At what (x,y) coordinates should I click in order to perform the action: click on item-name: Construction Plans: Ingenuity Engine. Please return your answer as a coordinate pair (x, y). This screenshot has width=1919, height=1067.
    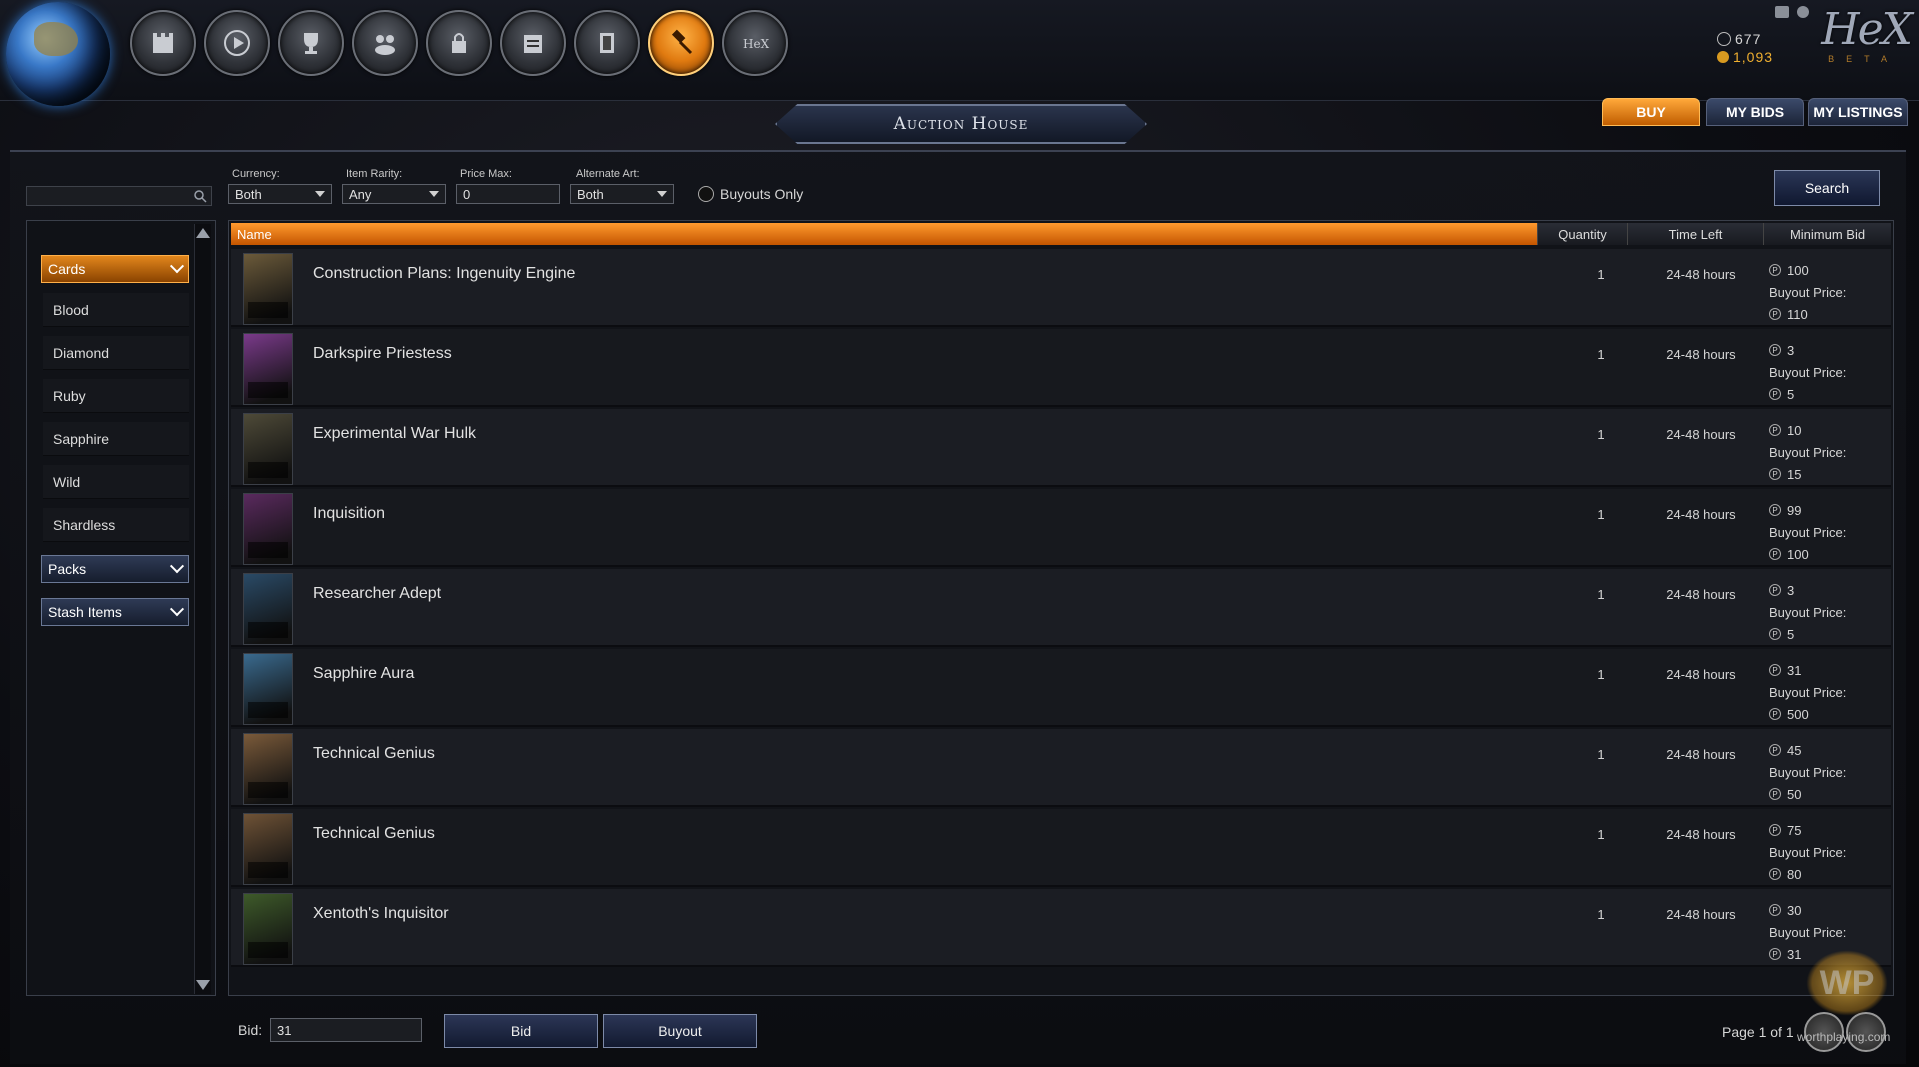
    Looking at the image, I should click on (444, 273).